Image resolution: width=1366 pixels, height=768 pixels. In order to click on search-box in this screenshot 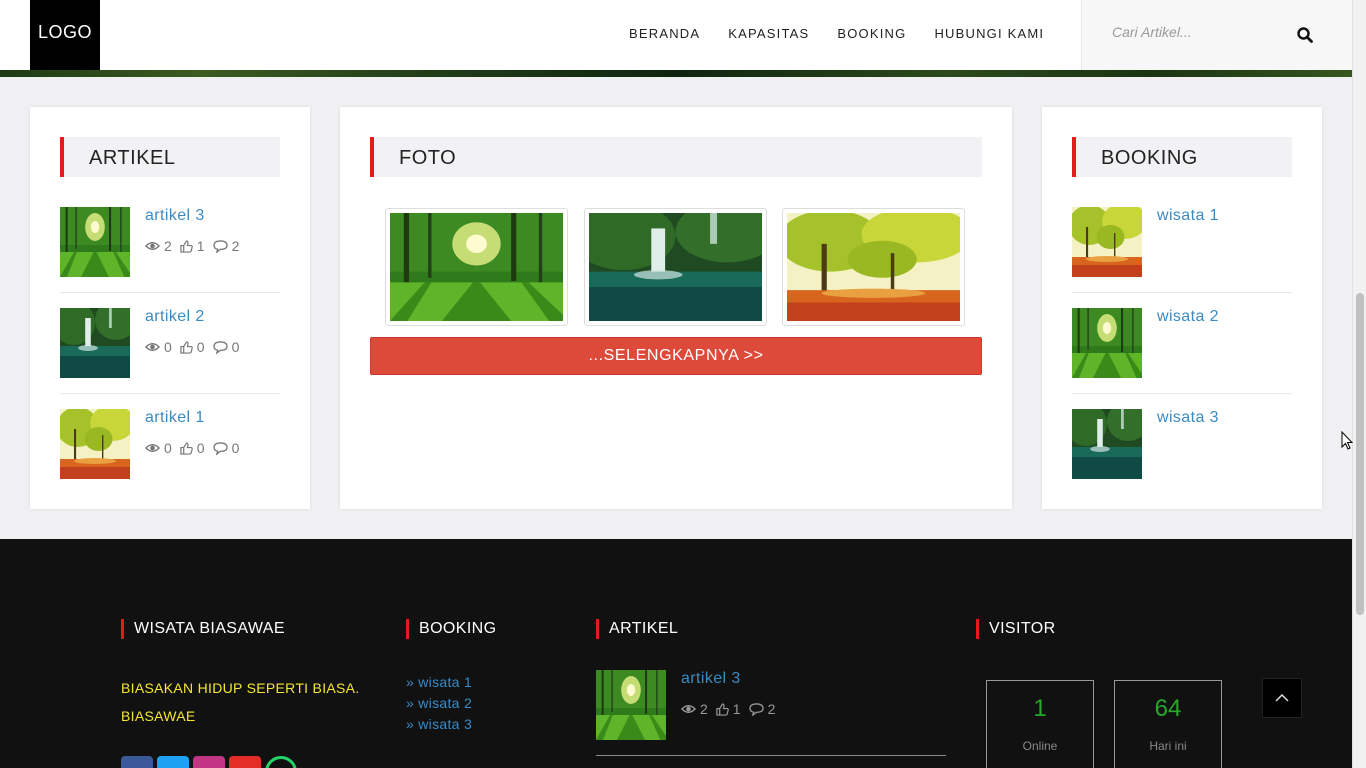, I will do `click(1216, 35)`.